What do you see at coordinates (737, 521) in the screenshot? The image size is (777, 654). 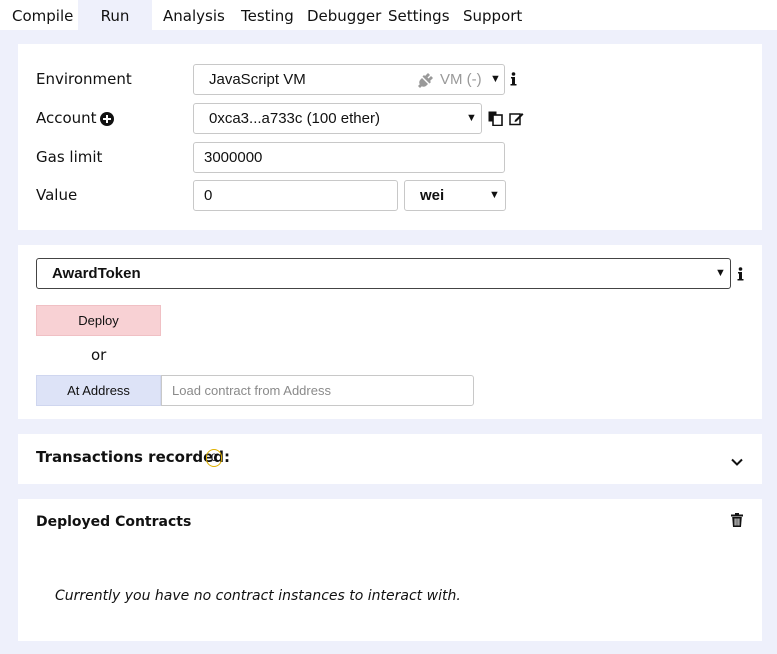 I see `trash-icon` at bounding box center [737, 521].